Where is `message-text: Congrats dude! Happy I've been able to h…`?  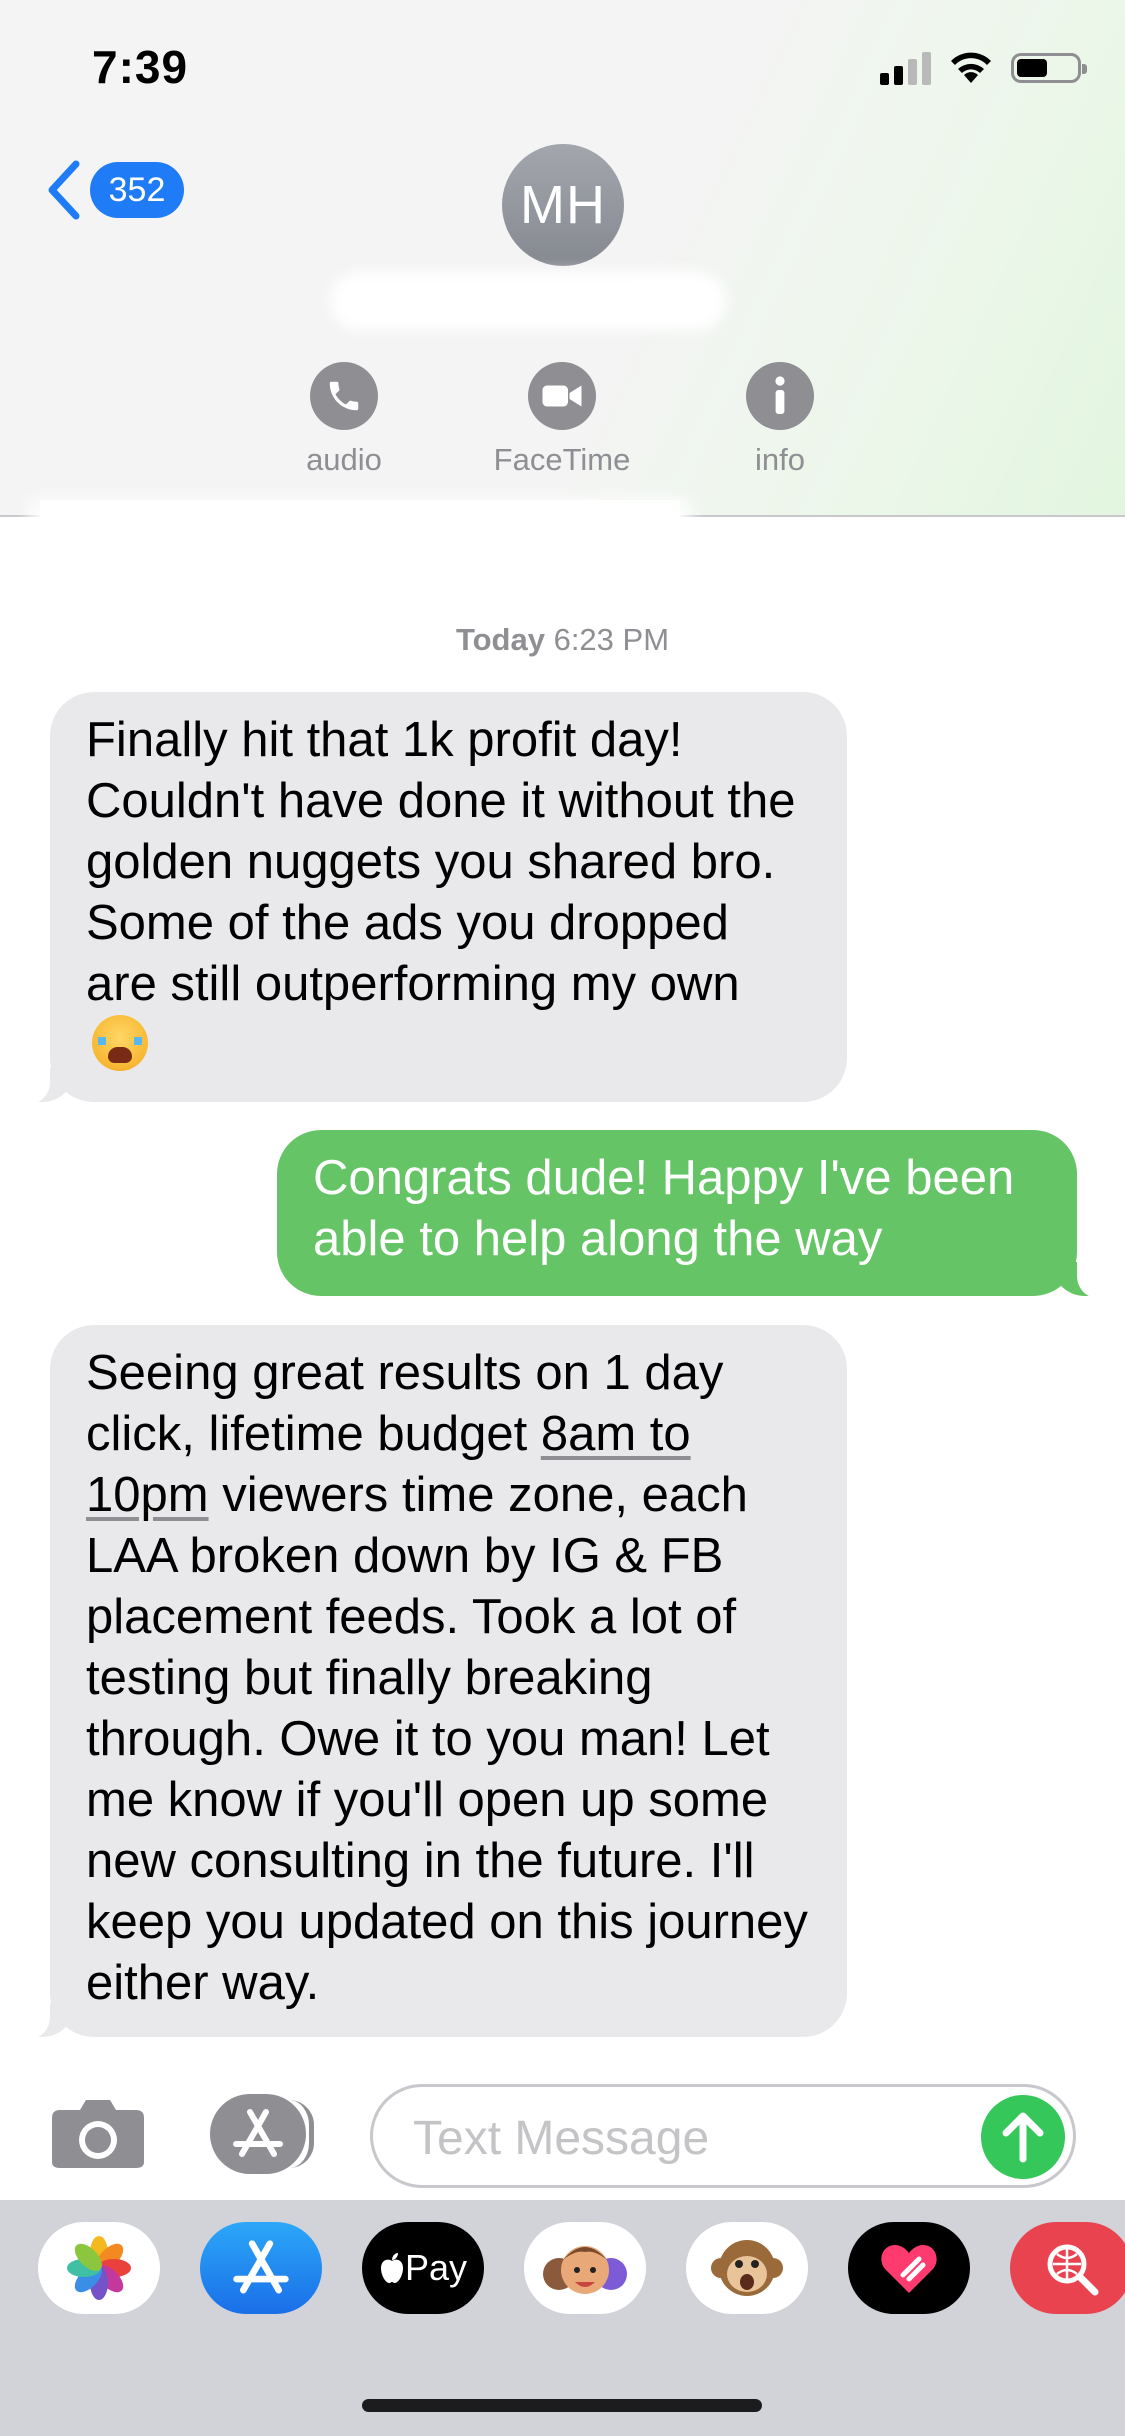
message-text: Congrats dude! Happy I've been able to h… is located at coordinates (664, 1208).